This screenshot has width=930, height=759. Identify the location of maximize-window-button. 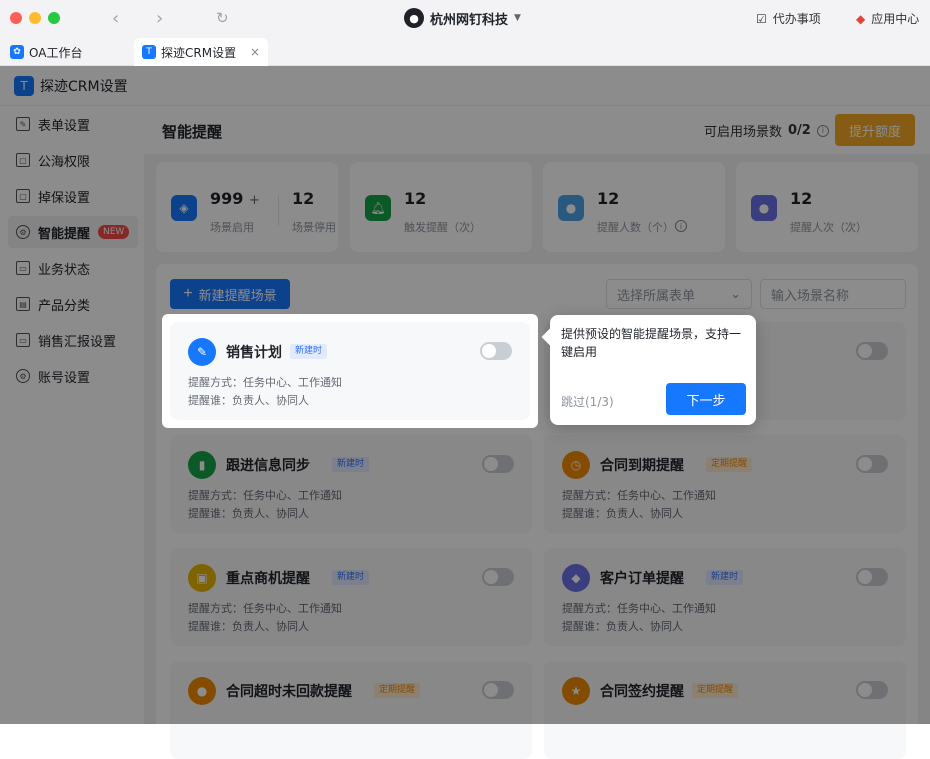
(54, 18).